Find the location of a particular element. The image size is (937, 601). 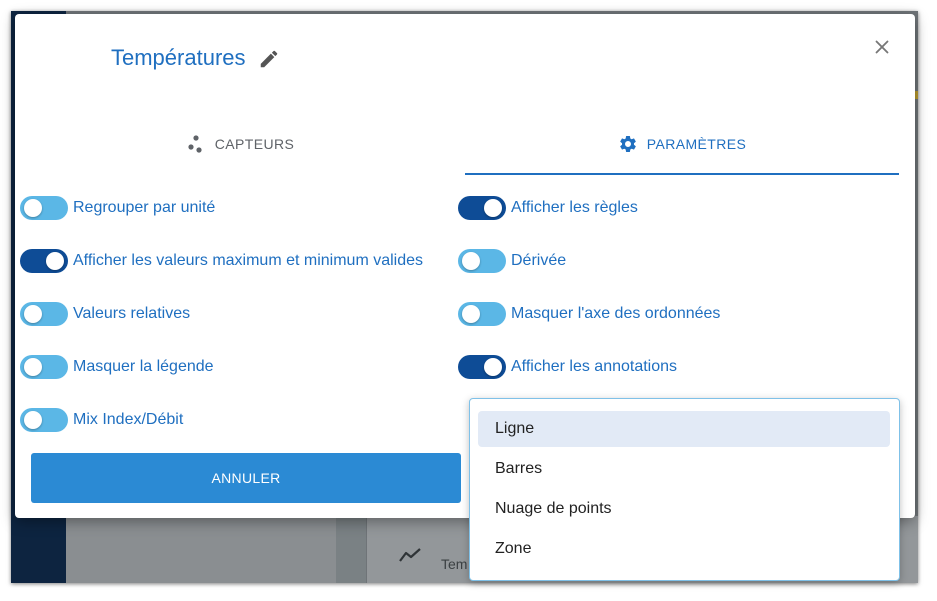

cancel-button: ANNULER is located at coordinates (246, 478).